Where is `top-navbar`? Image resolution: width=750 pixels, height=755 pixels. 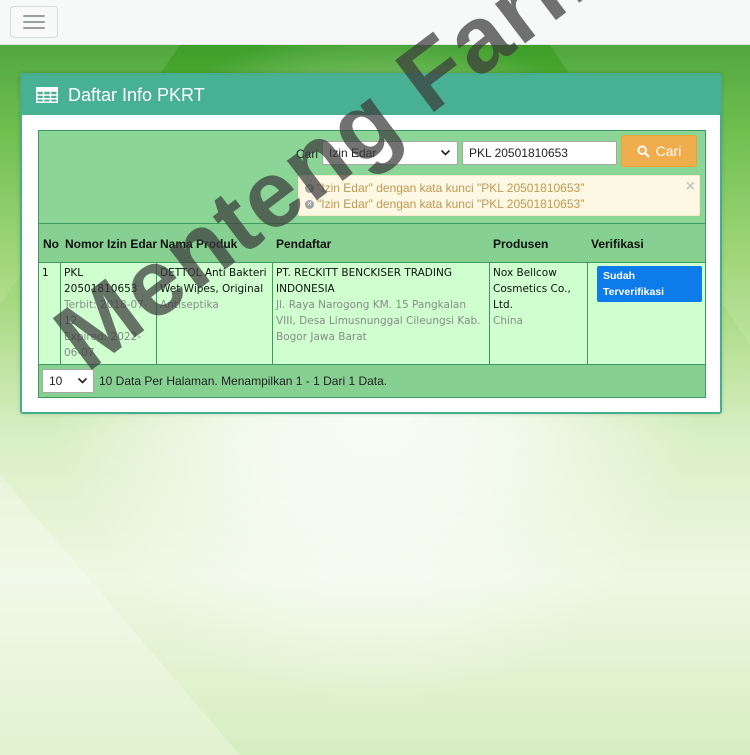 top-navbar is located at coordinates (375, 22).